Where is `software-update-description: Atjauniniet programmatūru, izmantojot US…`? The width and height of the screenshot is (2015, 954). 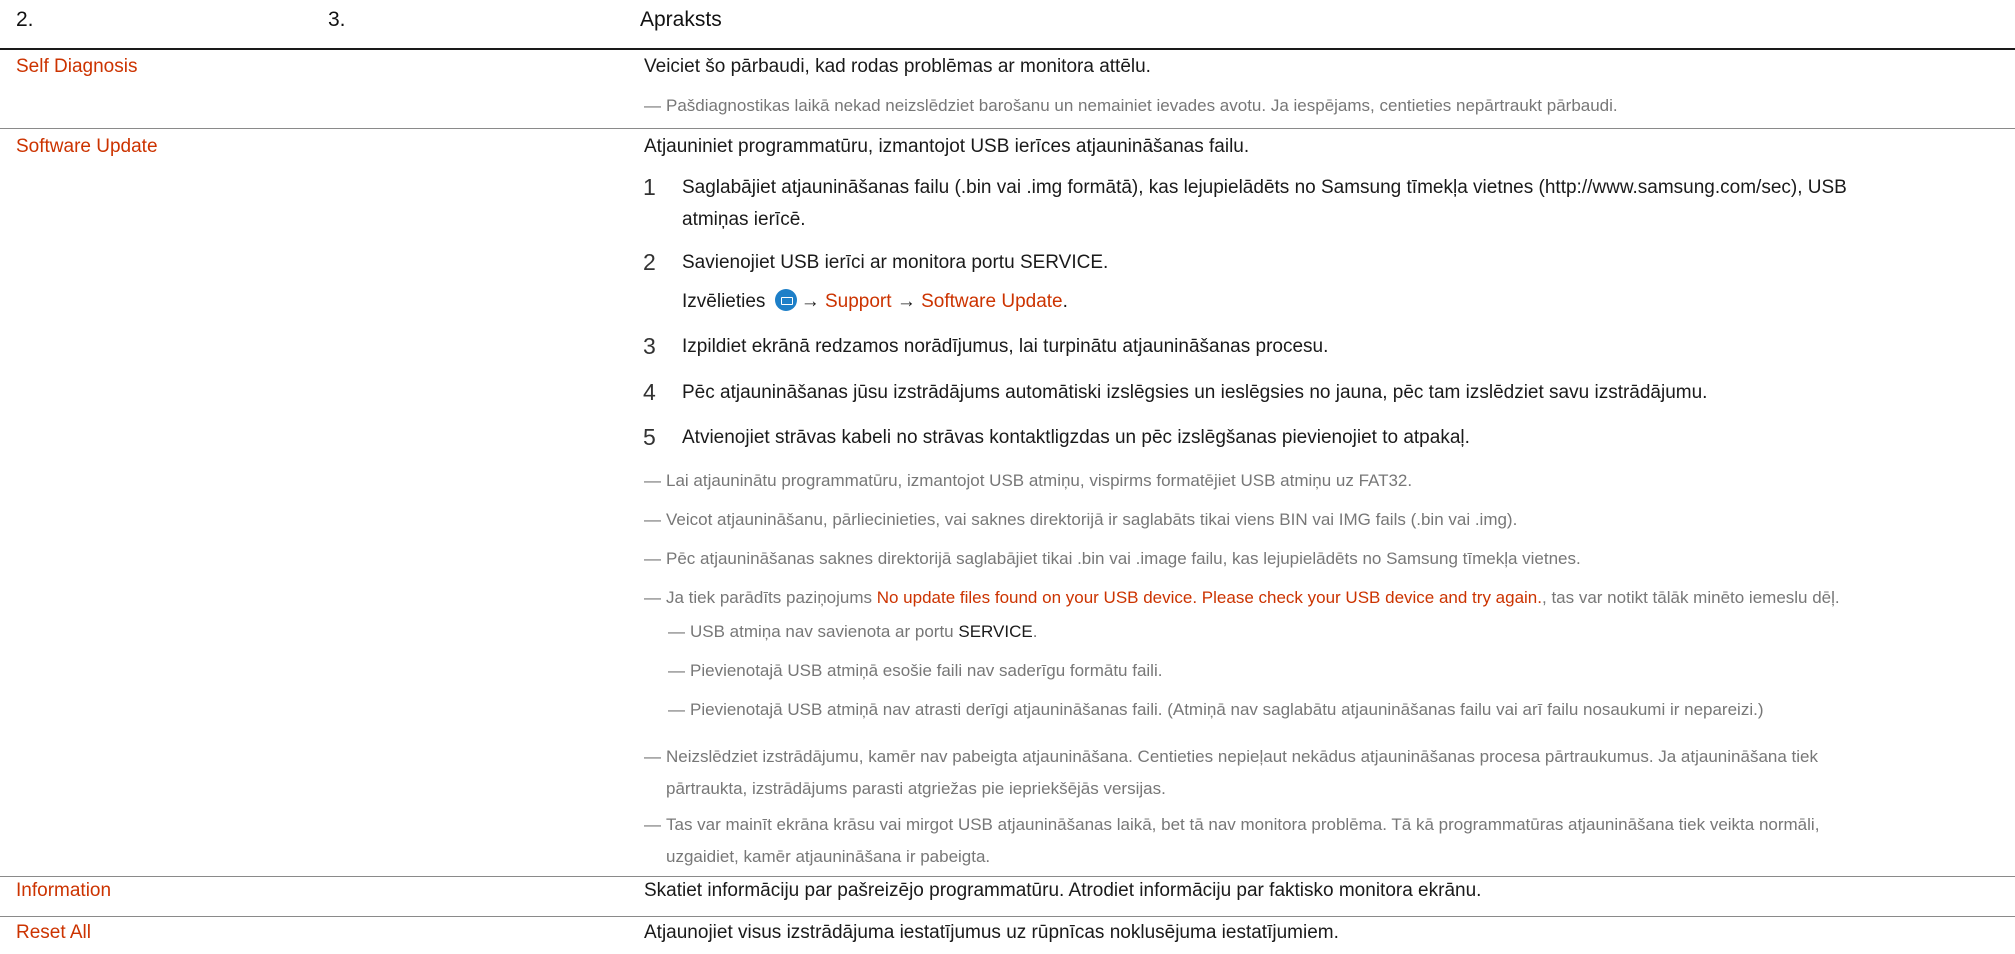 software-update-description: Atjauniniet programmatūru, izmantojot US… is located at coordinates (947, 146).